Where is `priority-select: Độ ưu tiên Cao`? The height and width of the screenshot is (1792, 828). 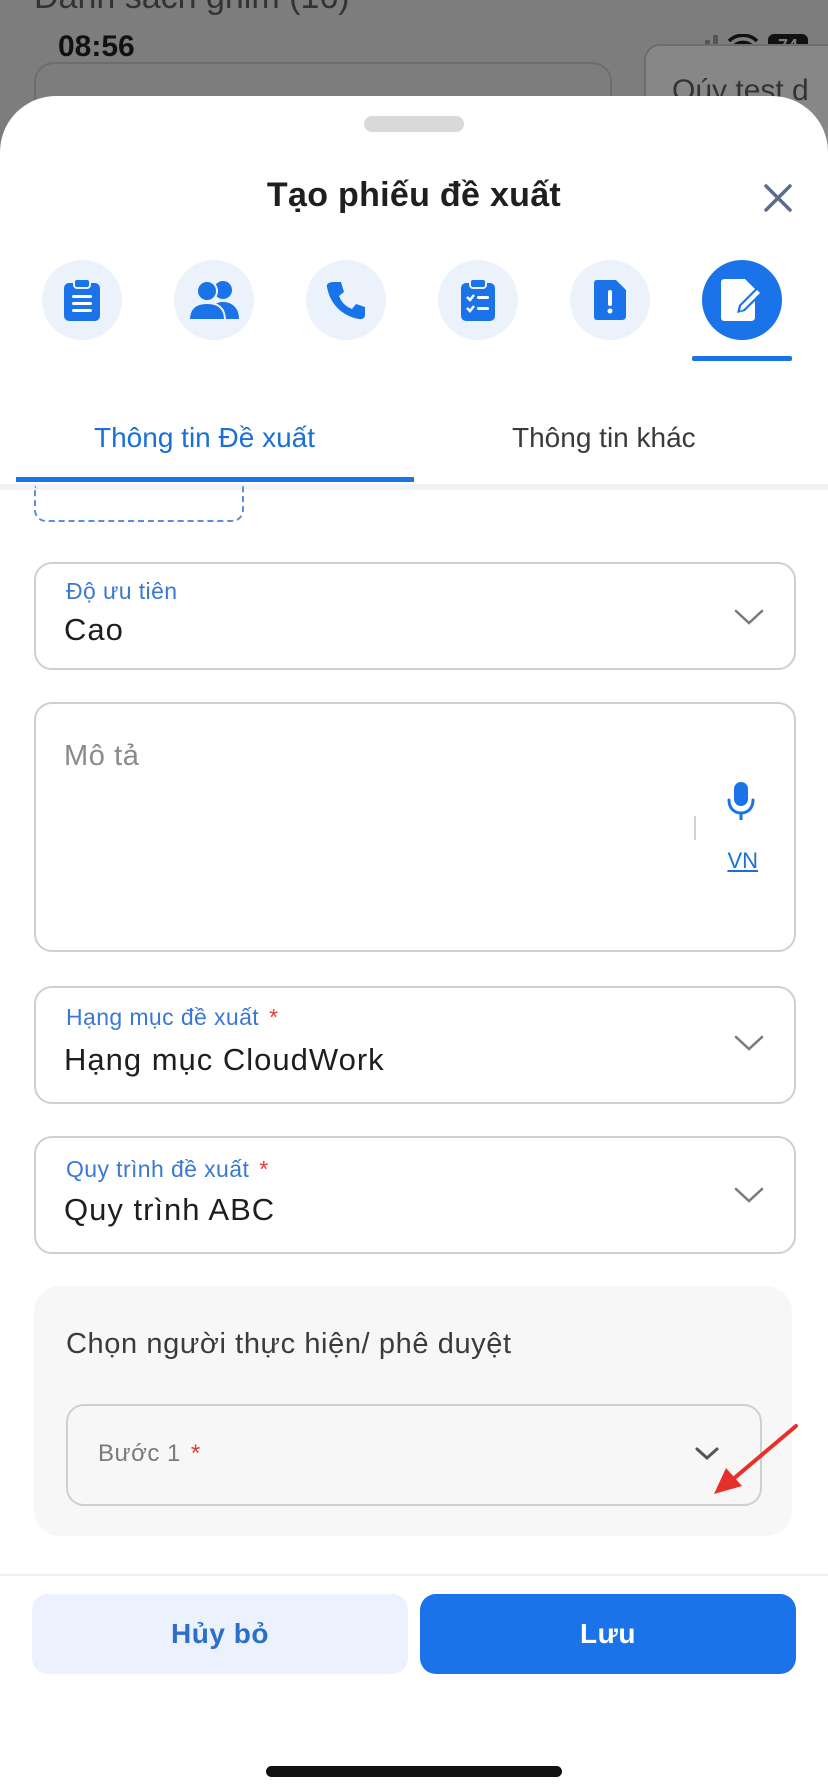 priority-select: Độ ưu tiên Cao is located at coordinates (415, 616).